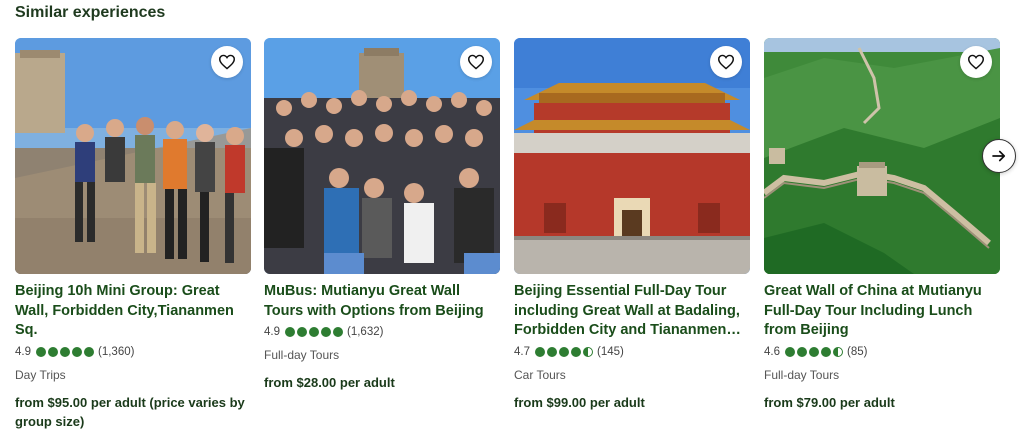  I want to click on category-label: Day Trips, so click(40, 374).